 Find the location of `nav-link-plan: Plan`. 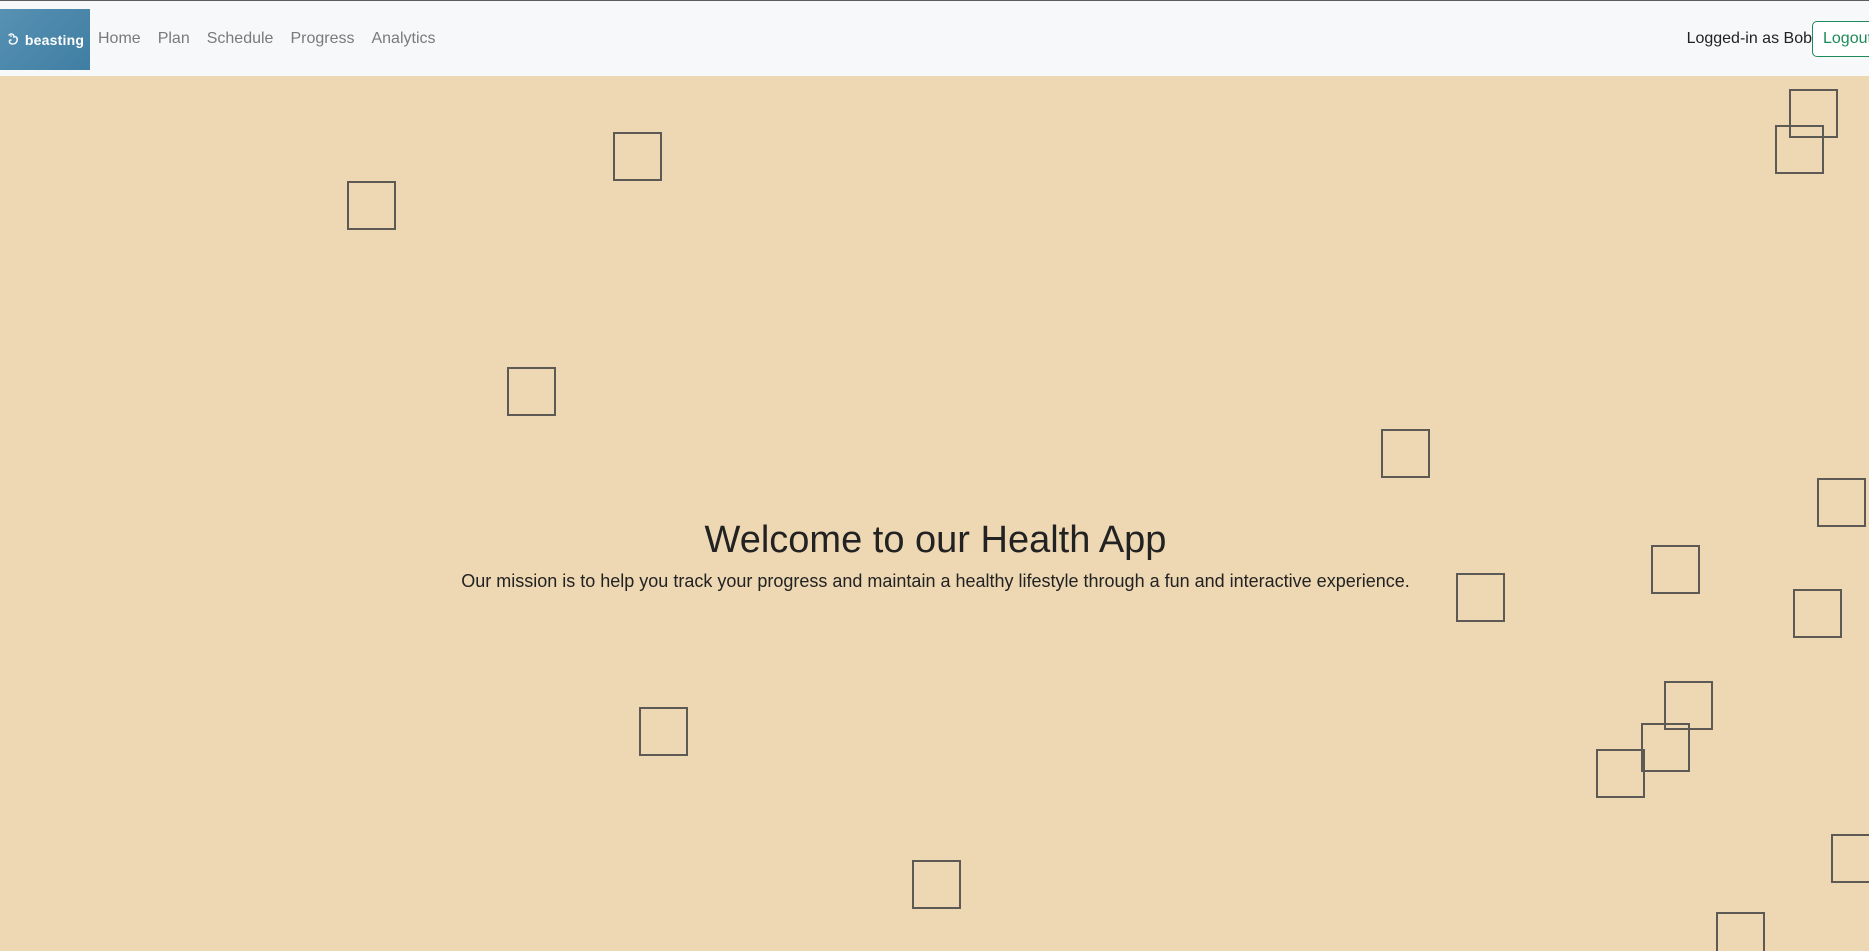

nav-link-plan: Plan is located at coordinates (174, 39).